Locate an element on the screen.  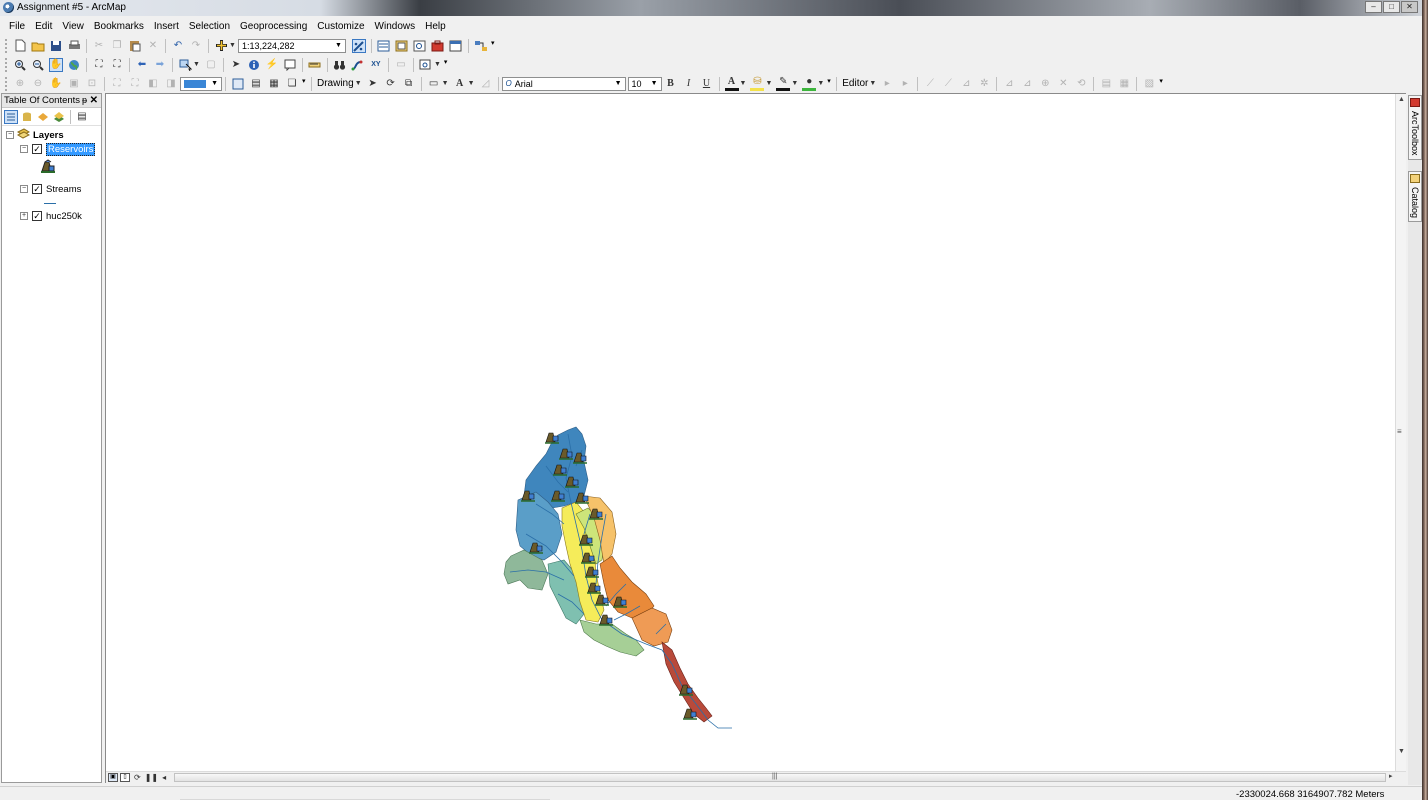
layout-fixed-zoom-out-icon: ⛶ is located at coordinates (135, 84).